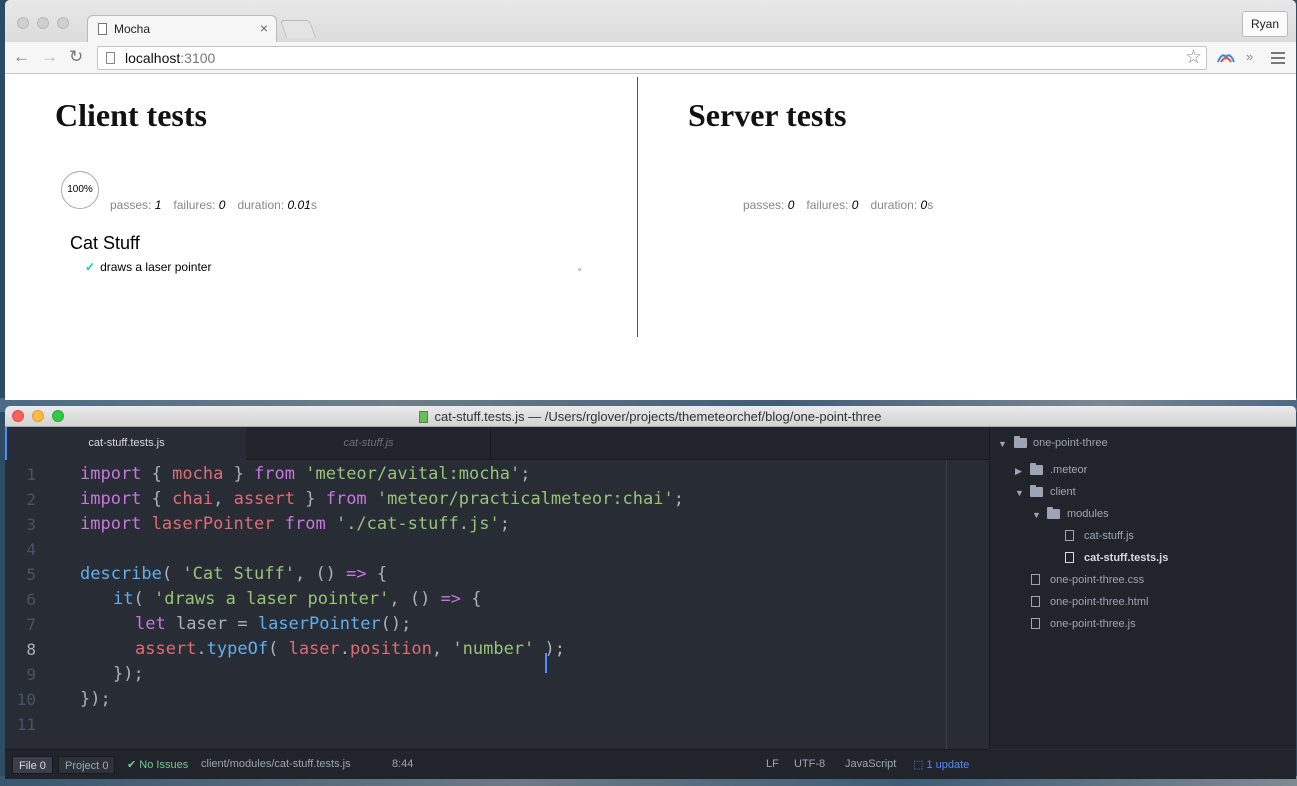  What do you see at coordinates (23, 23) in the screenshot?
I see `close-window-button` at bounding box center [23, 23].